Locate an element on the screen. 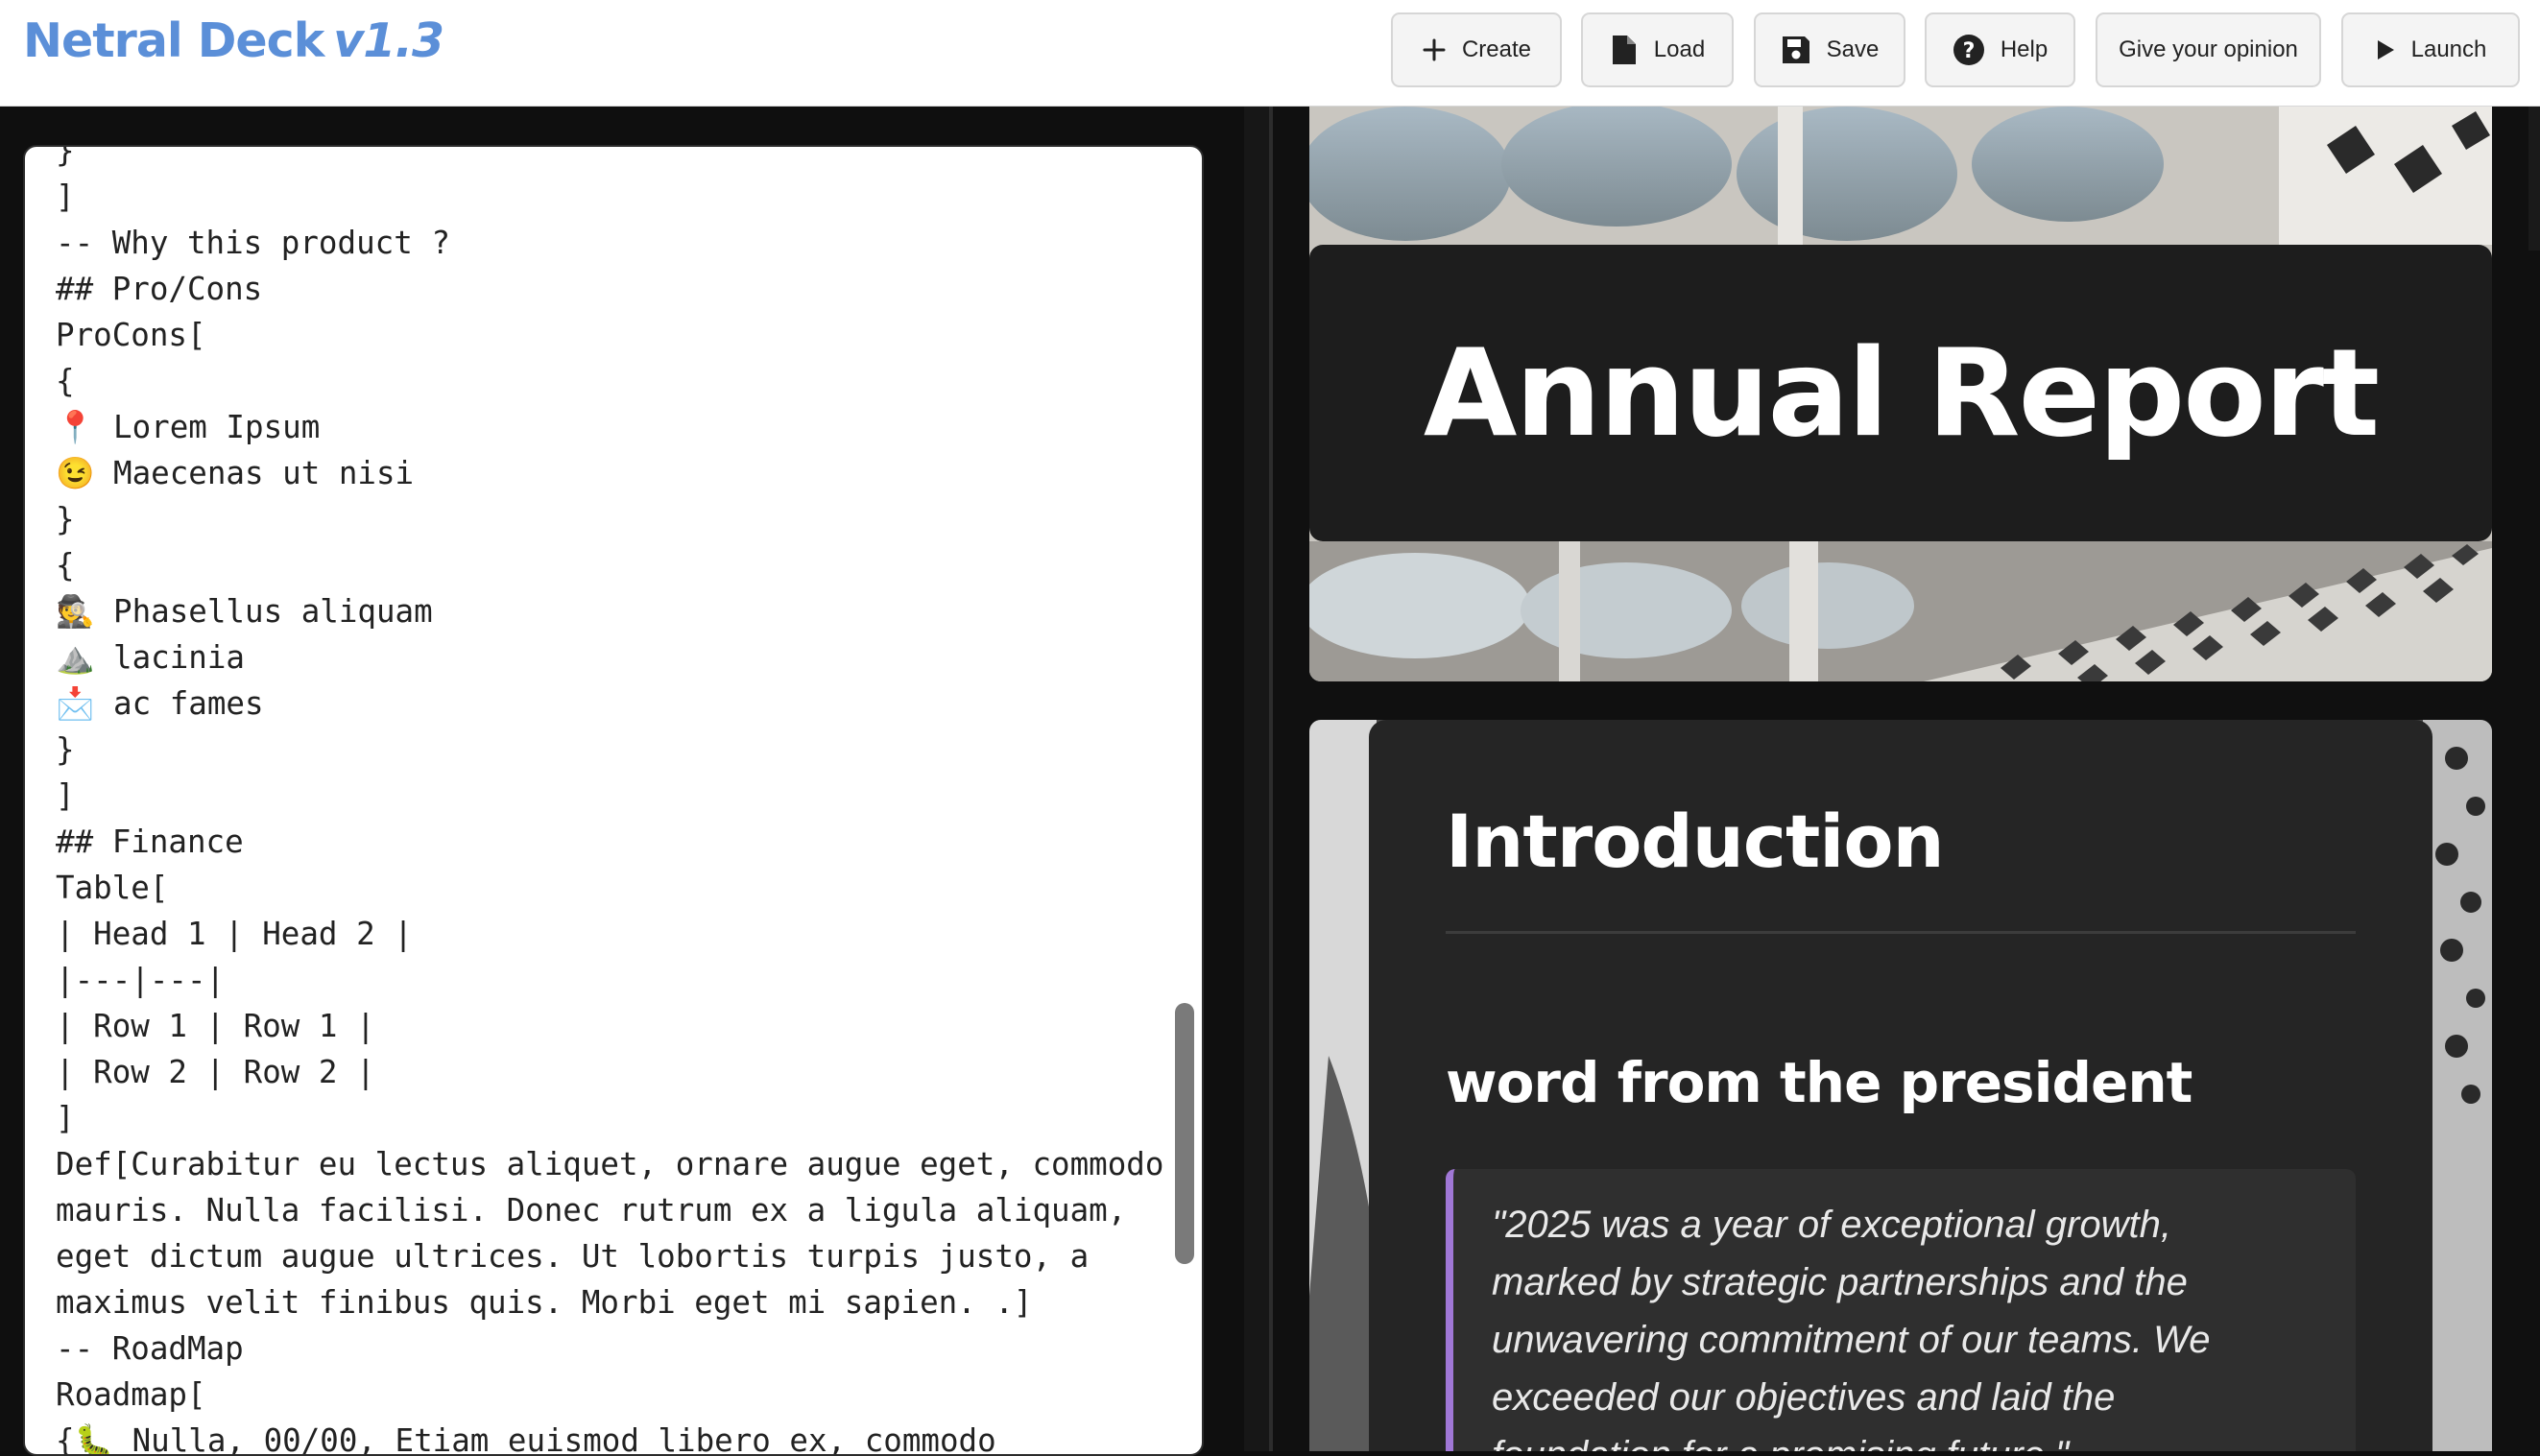 Image resolution: width=2540 pixels, height=1456 pixels. save-button-label: Save is located at coordinates (1853, 49).